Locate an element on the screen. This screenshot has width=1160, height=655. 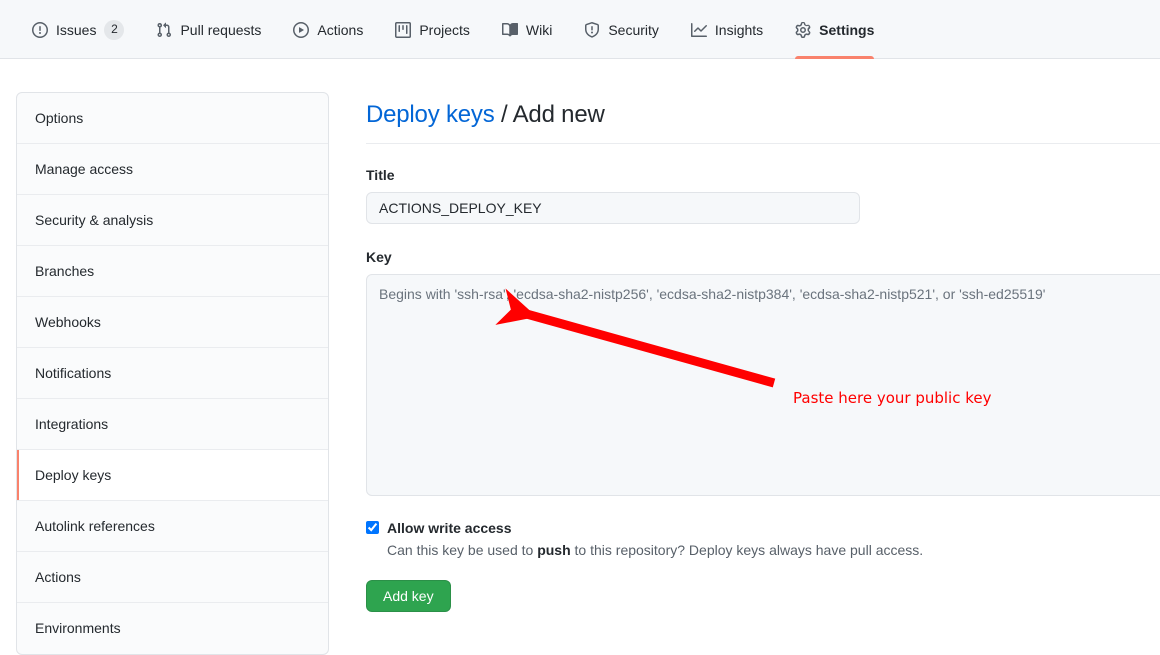
allow-write-access-checkbox is located at coordinates (372, 528).